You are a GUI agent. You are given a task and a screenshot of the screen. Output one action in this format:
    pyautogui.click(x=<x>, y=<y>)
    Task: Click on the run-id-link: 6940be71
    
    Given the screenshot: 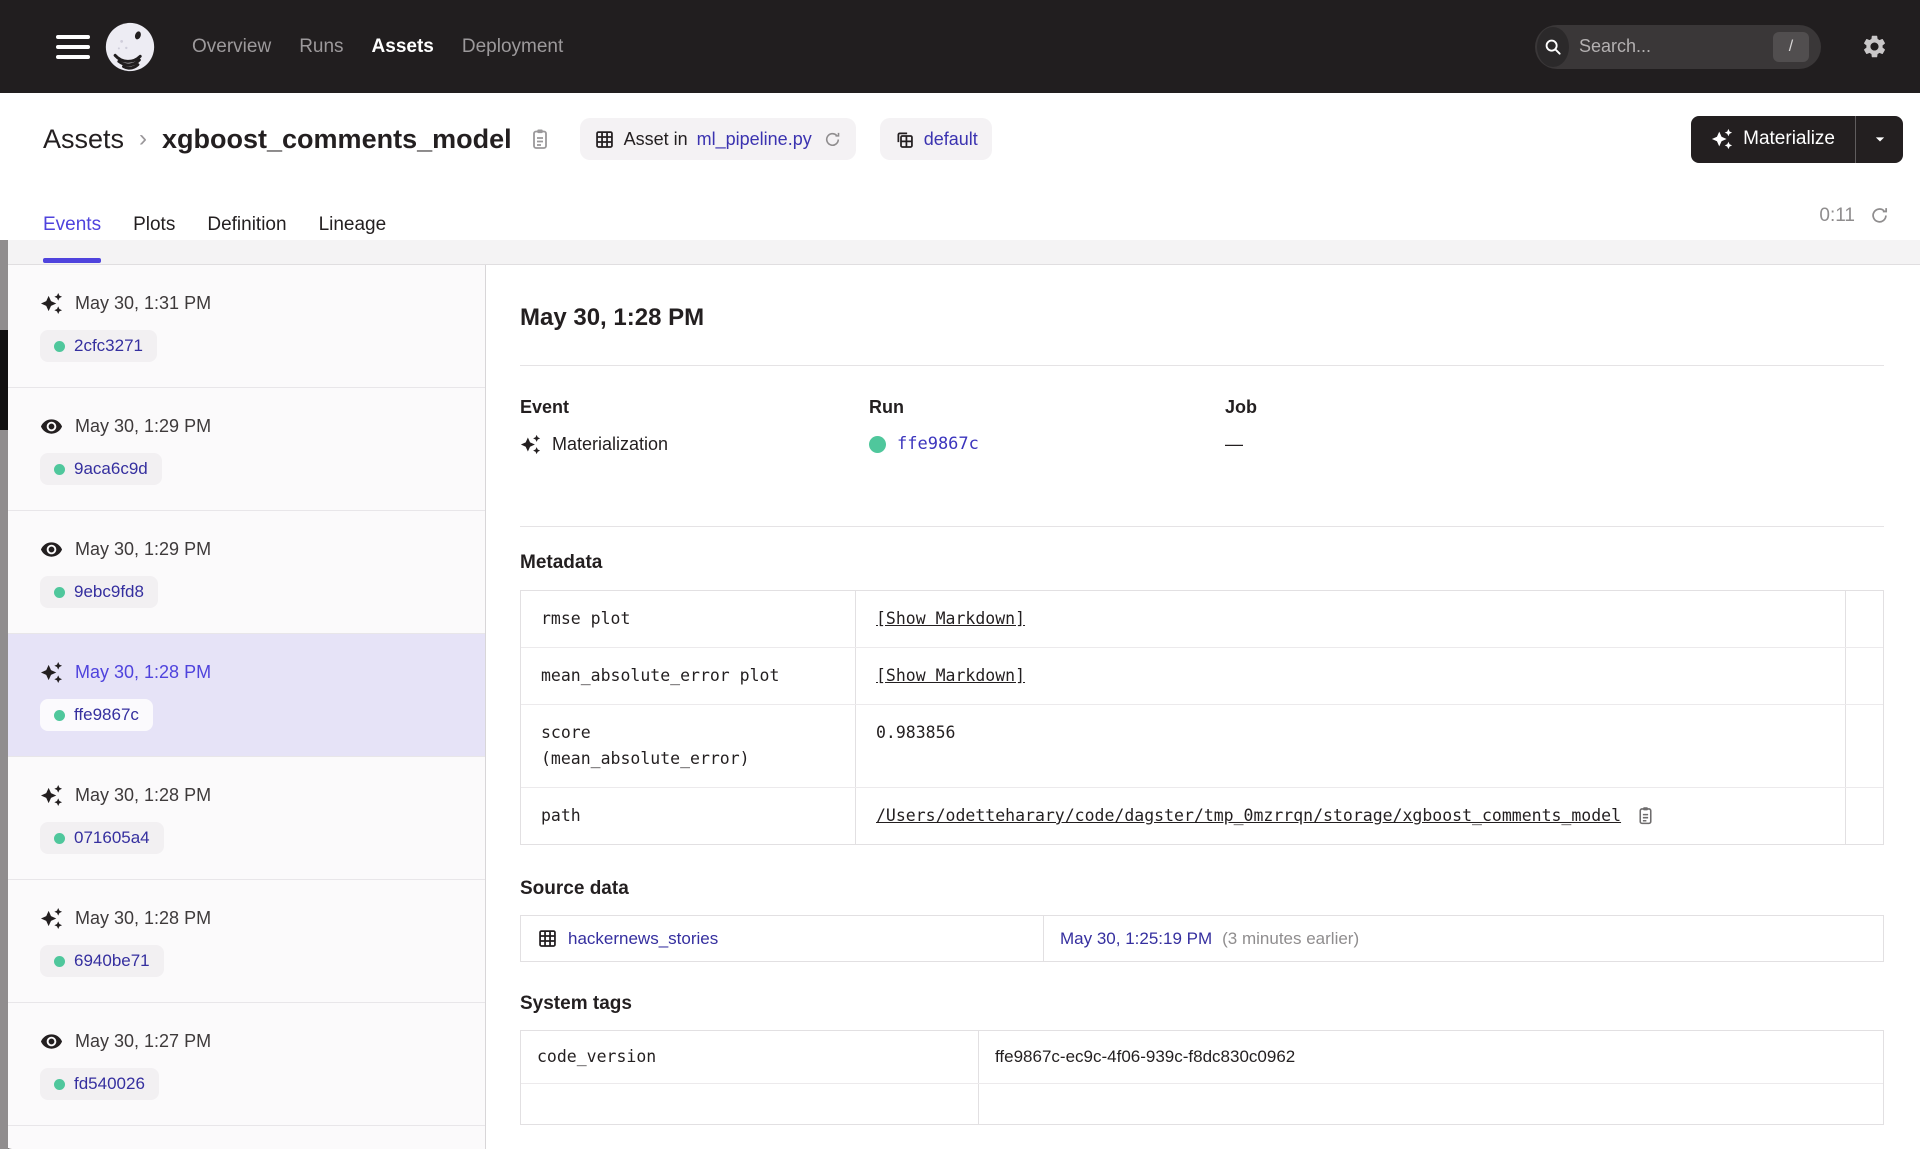 What is the action you would take?
    pyautogui.click(x=112, y=961)
    